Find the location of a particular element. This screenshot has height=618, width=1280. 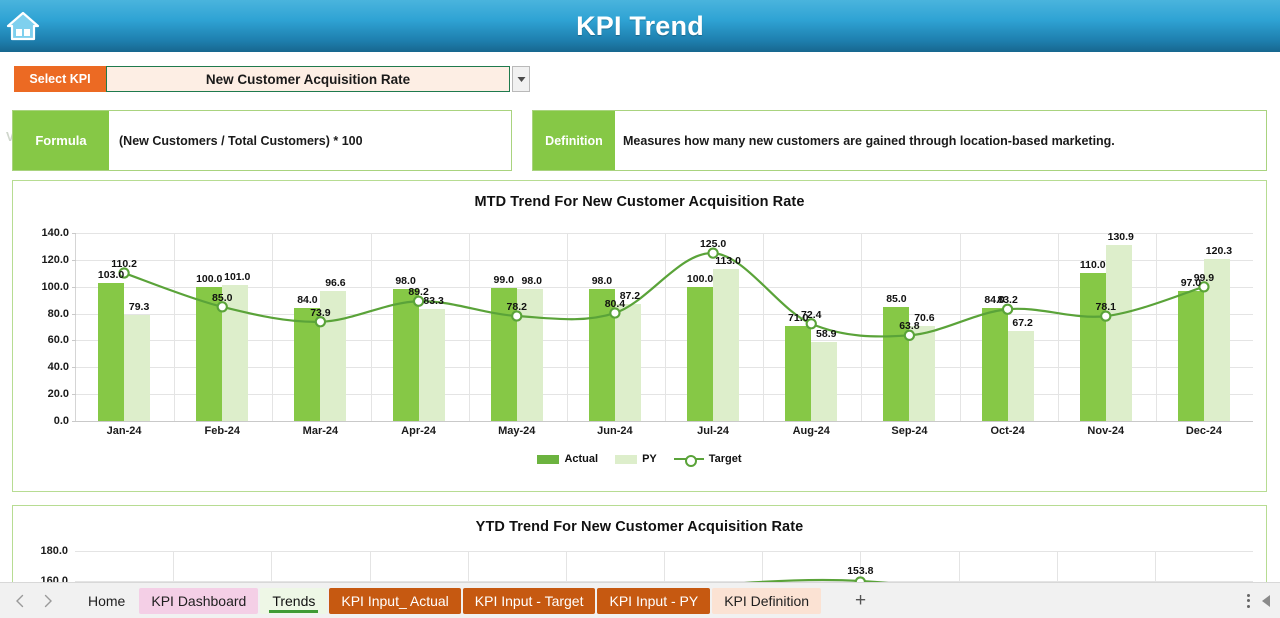

ytd-plot-area: 180.0160.0126.0153.8 is located at coordinates (646, 564).